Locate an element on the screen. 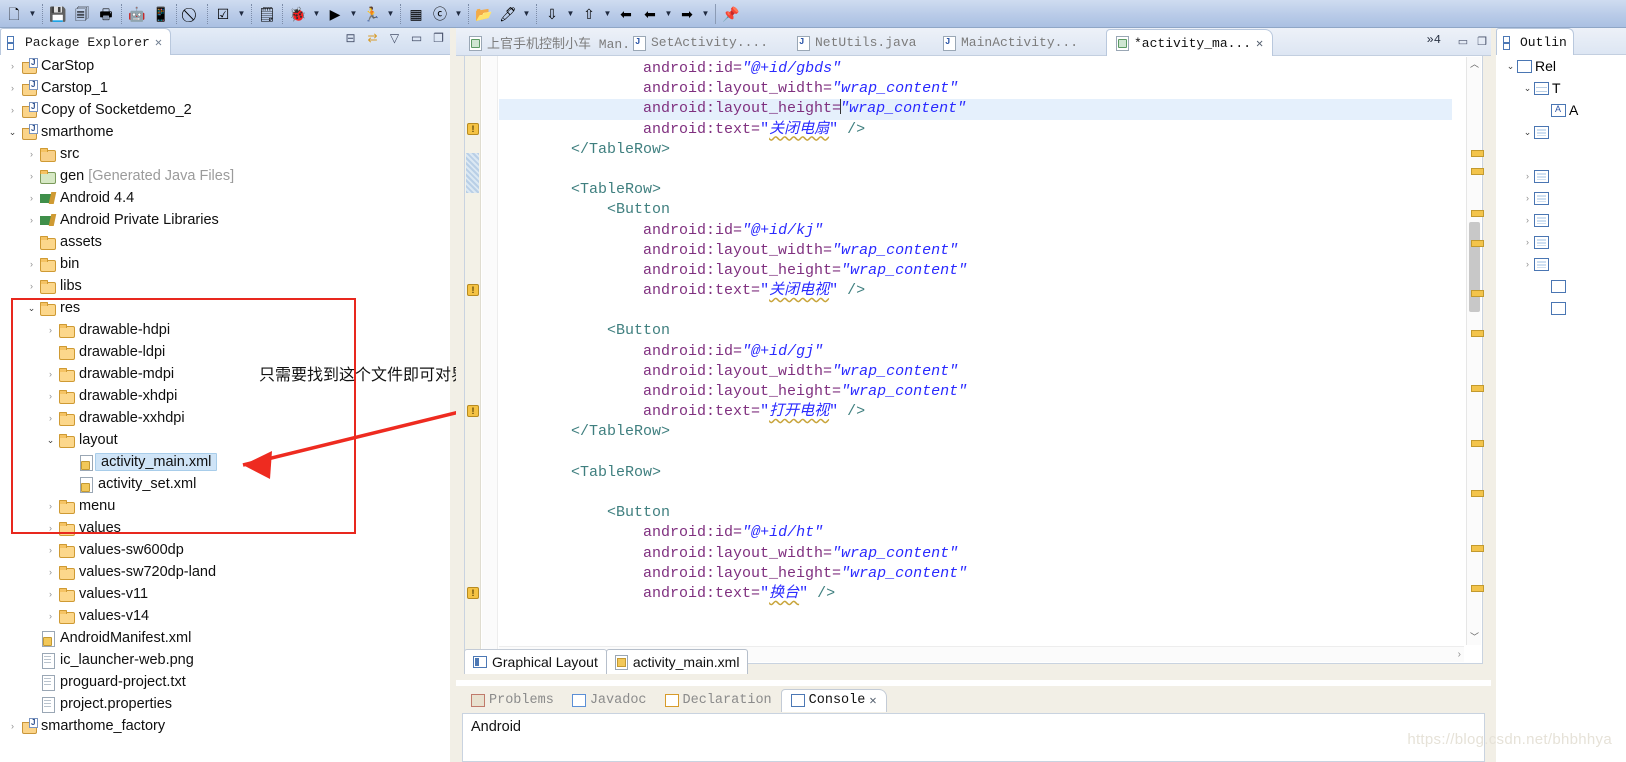  collapse-all-icon: ⊟ is located at coordinates (350, 37).